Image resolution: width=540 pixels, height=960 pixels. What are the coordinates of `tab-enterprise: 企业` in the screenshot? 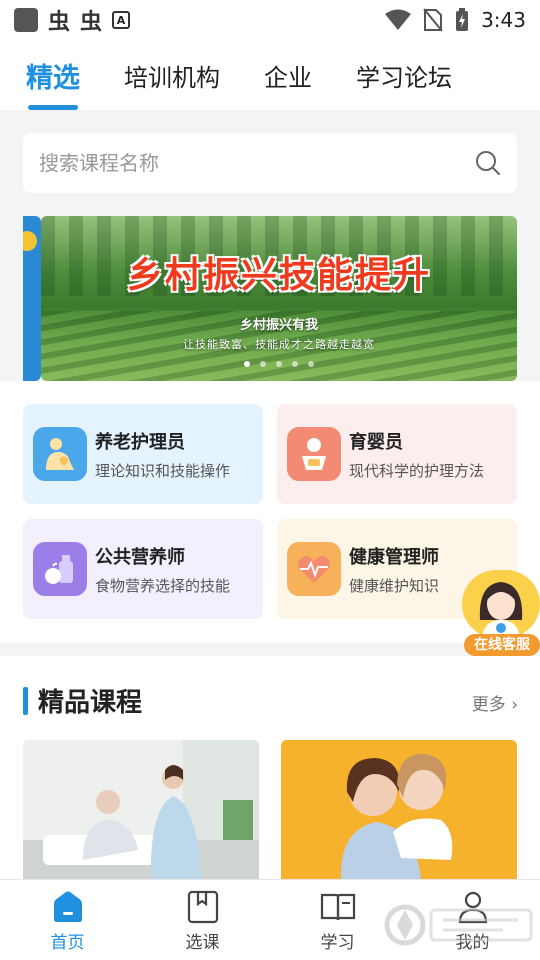 It's located at (288, 75).